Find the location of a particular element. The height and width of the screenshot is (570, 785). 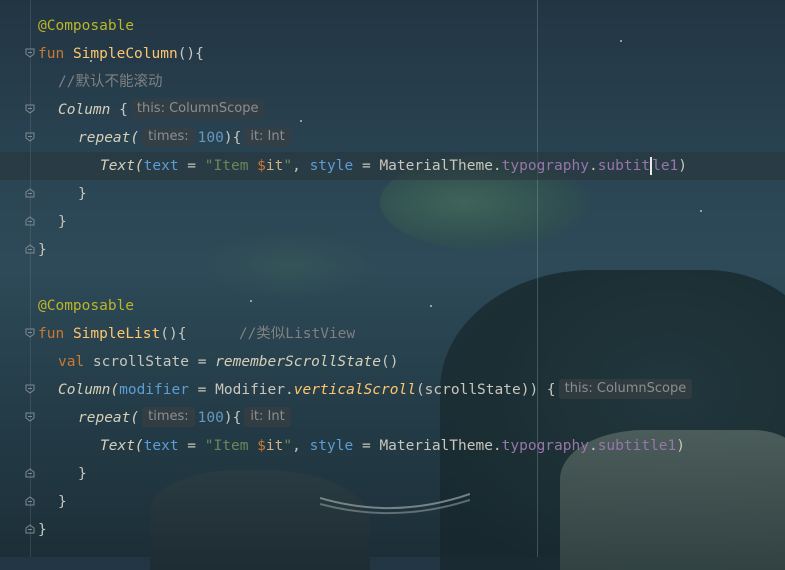

code-line: Column {this: ColumnScope is located at coordinates (162, 110).